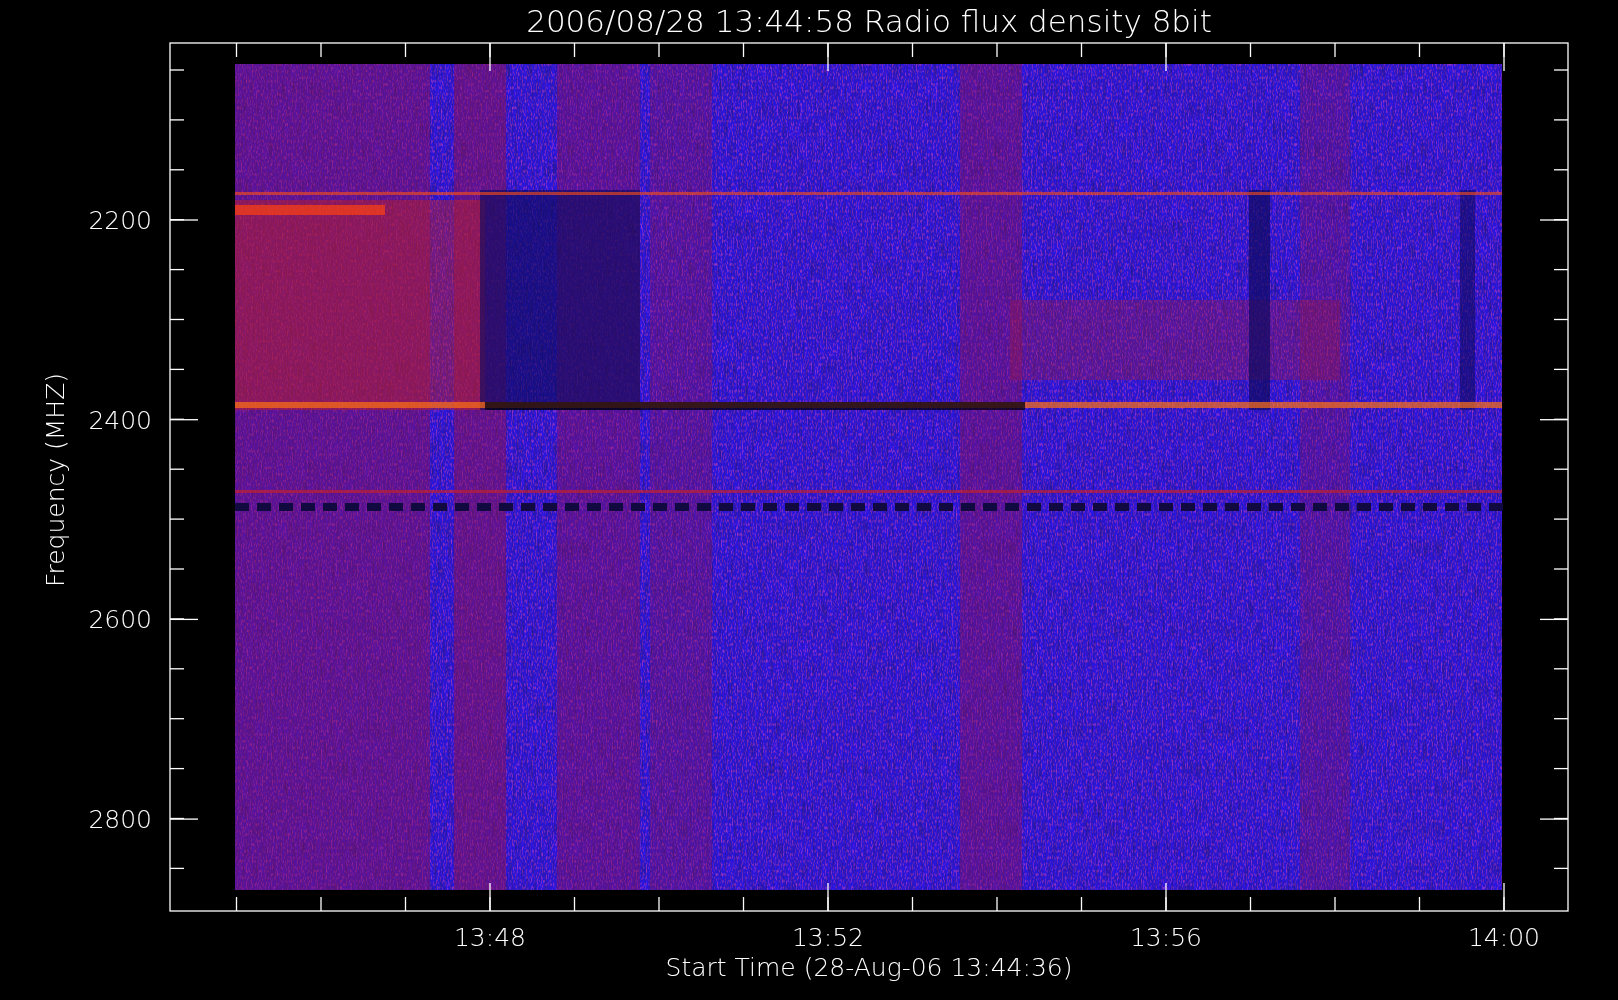  What do you see at coordinates (828, 937) in the screenshot?
I see `x-tick-label: 13:52` at bounding box center [828, 937].